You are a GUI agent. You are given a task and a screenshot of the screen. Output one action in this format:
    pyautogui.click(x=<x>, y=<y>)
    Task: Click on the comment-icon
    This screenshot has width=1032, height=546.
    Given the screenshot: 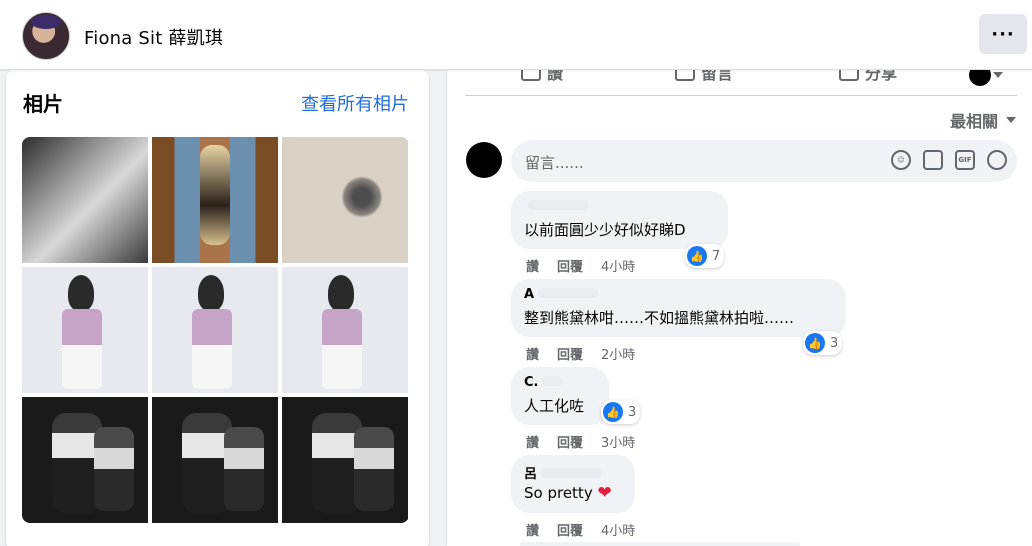 What is the action you would take?
    pyautogui.click(x=685, y=75)
    